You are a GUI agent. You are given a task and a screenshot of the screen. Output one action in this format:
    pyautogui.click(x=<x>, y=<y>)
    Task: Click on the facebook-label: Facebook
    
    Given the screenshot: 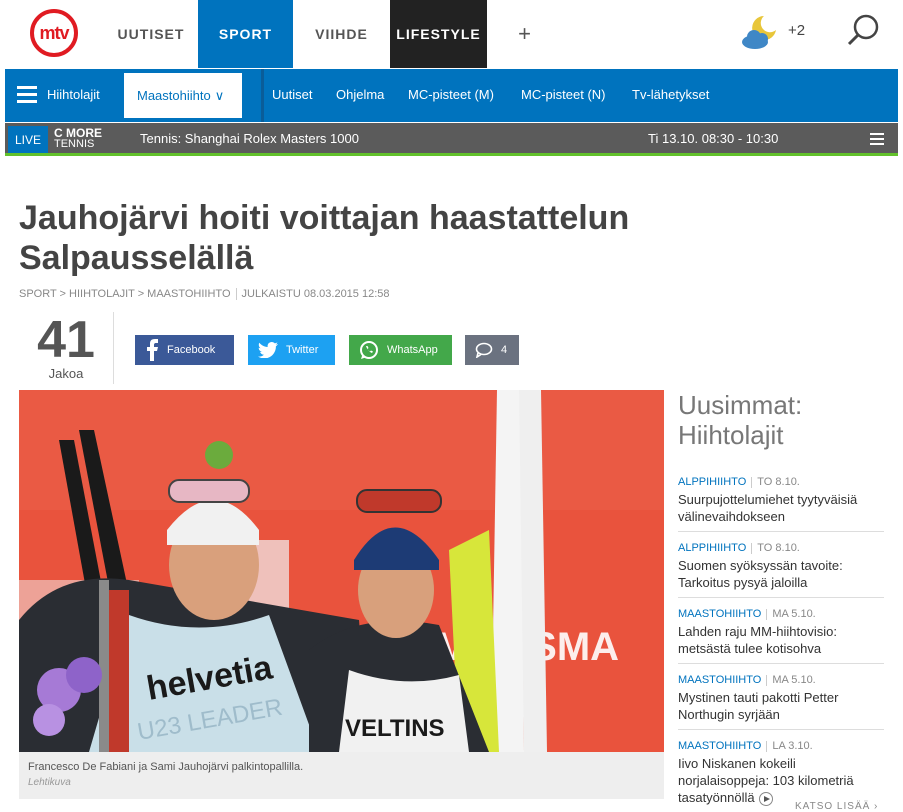 What is the action you would take?
    pyautogui.click(x=191, y=350)
    